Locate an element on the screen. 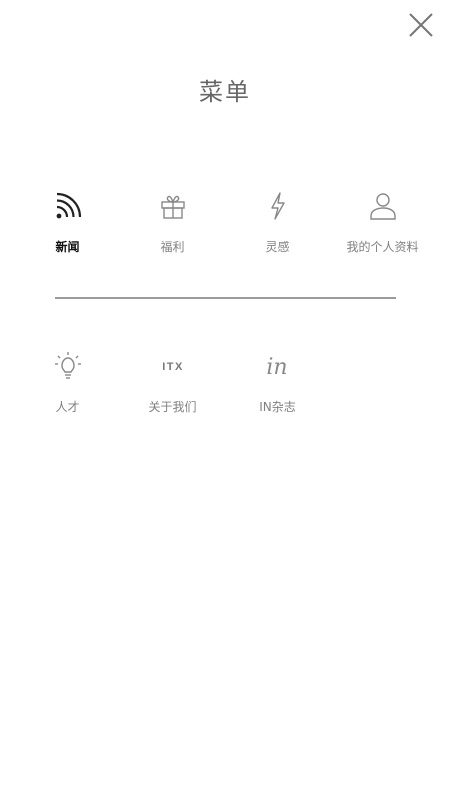 This screenshot has height=800, width=450. menu-item-inspiration: 灵感 is located at coordinates (277, 222).